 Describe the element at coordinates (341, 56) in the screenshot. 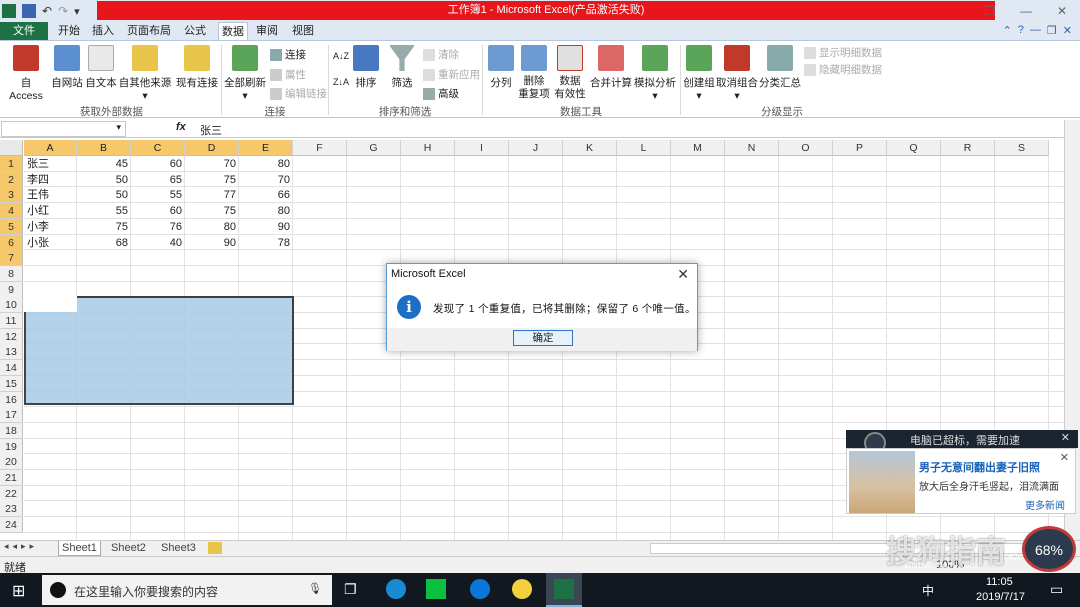

I see `sort-asc-icon: A↓Z` at that location.